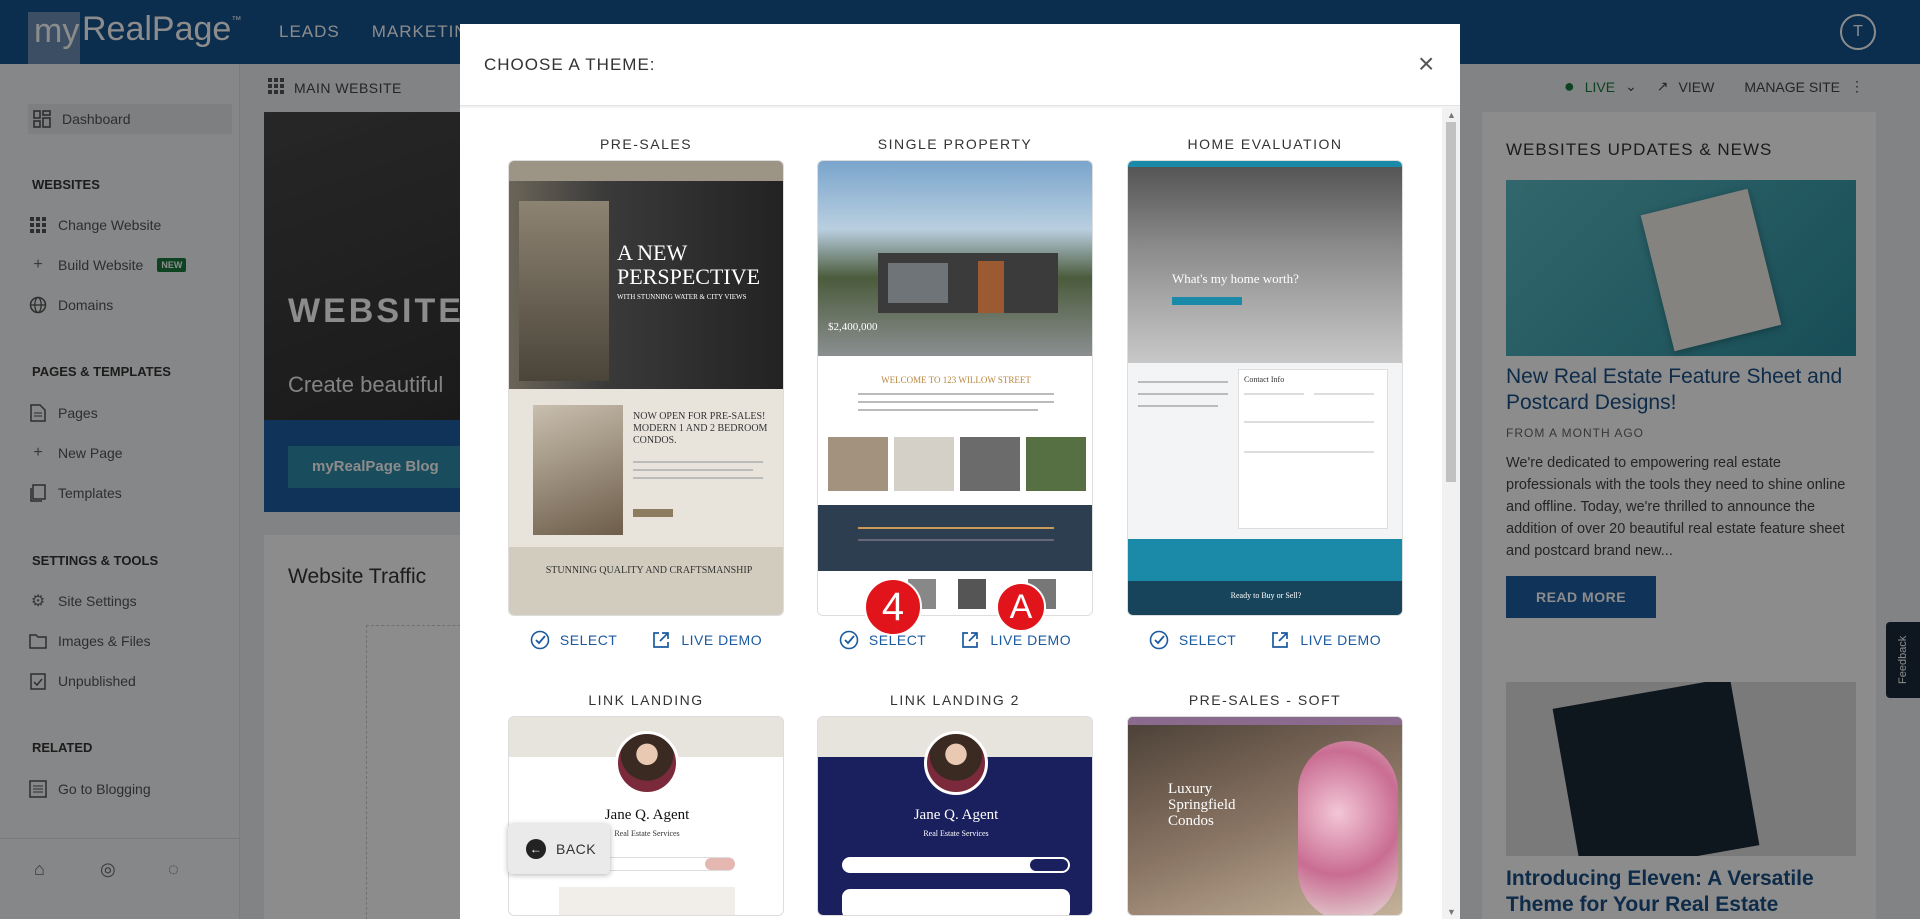 This screenshot has height=919, width=1920. Describe the element at coordinates (536, 849) in the screenshot. I see `arrow-left-icon: ←` at that location.